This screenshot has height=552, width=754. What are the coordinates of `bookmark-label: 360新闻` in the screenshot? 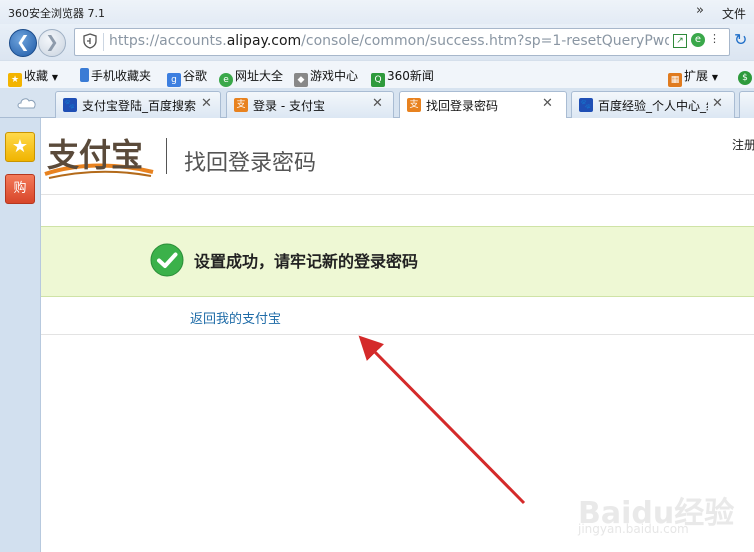 It's located at (410, 76).